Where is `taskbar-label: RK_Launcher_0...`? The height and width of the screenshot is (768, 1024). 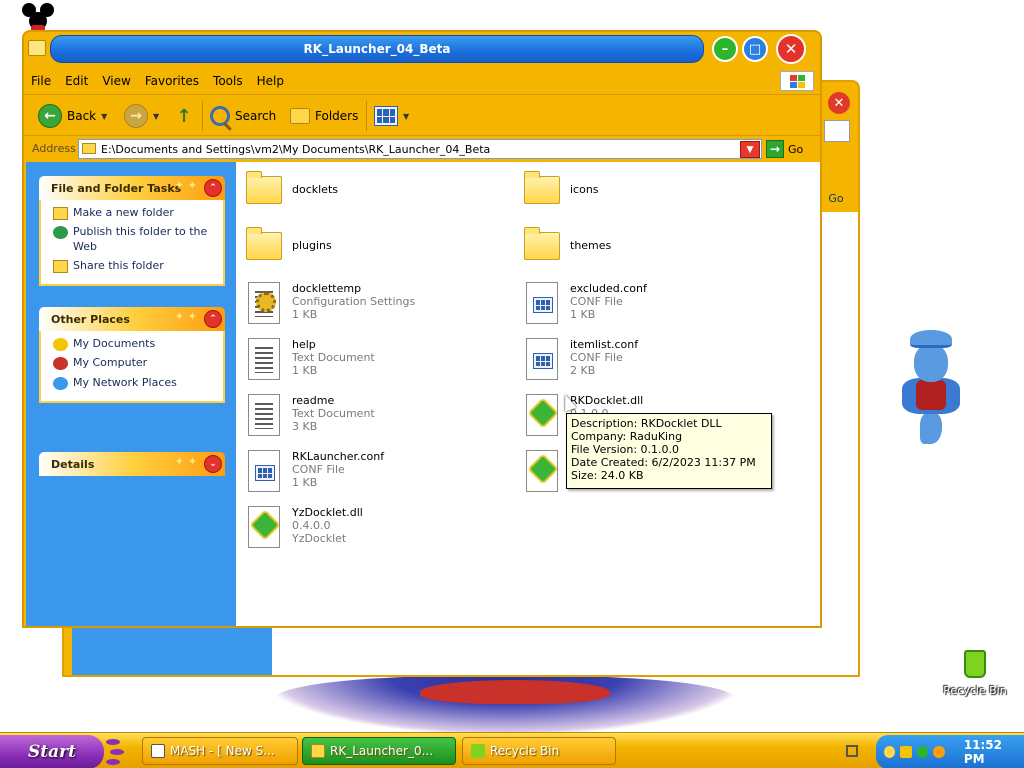 taskbar-label: RK_Launcher_0... is located at coordinates (382, 751).